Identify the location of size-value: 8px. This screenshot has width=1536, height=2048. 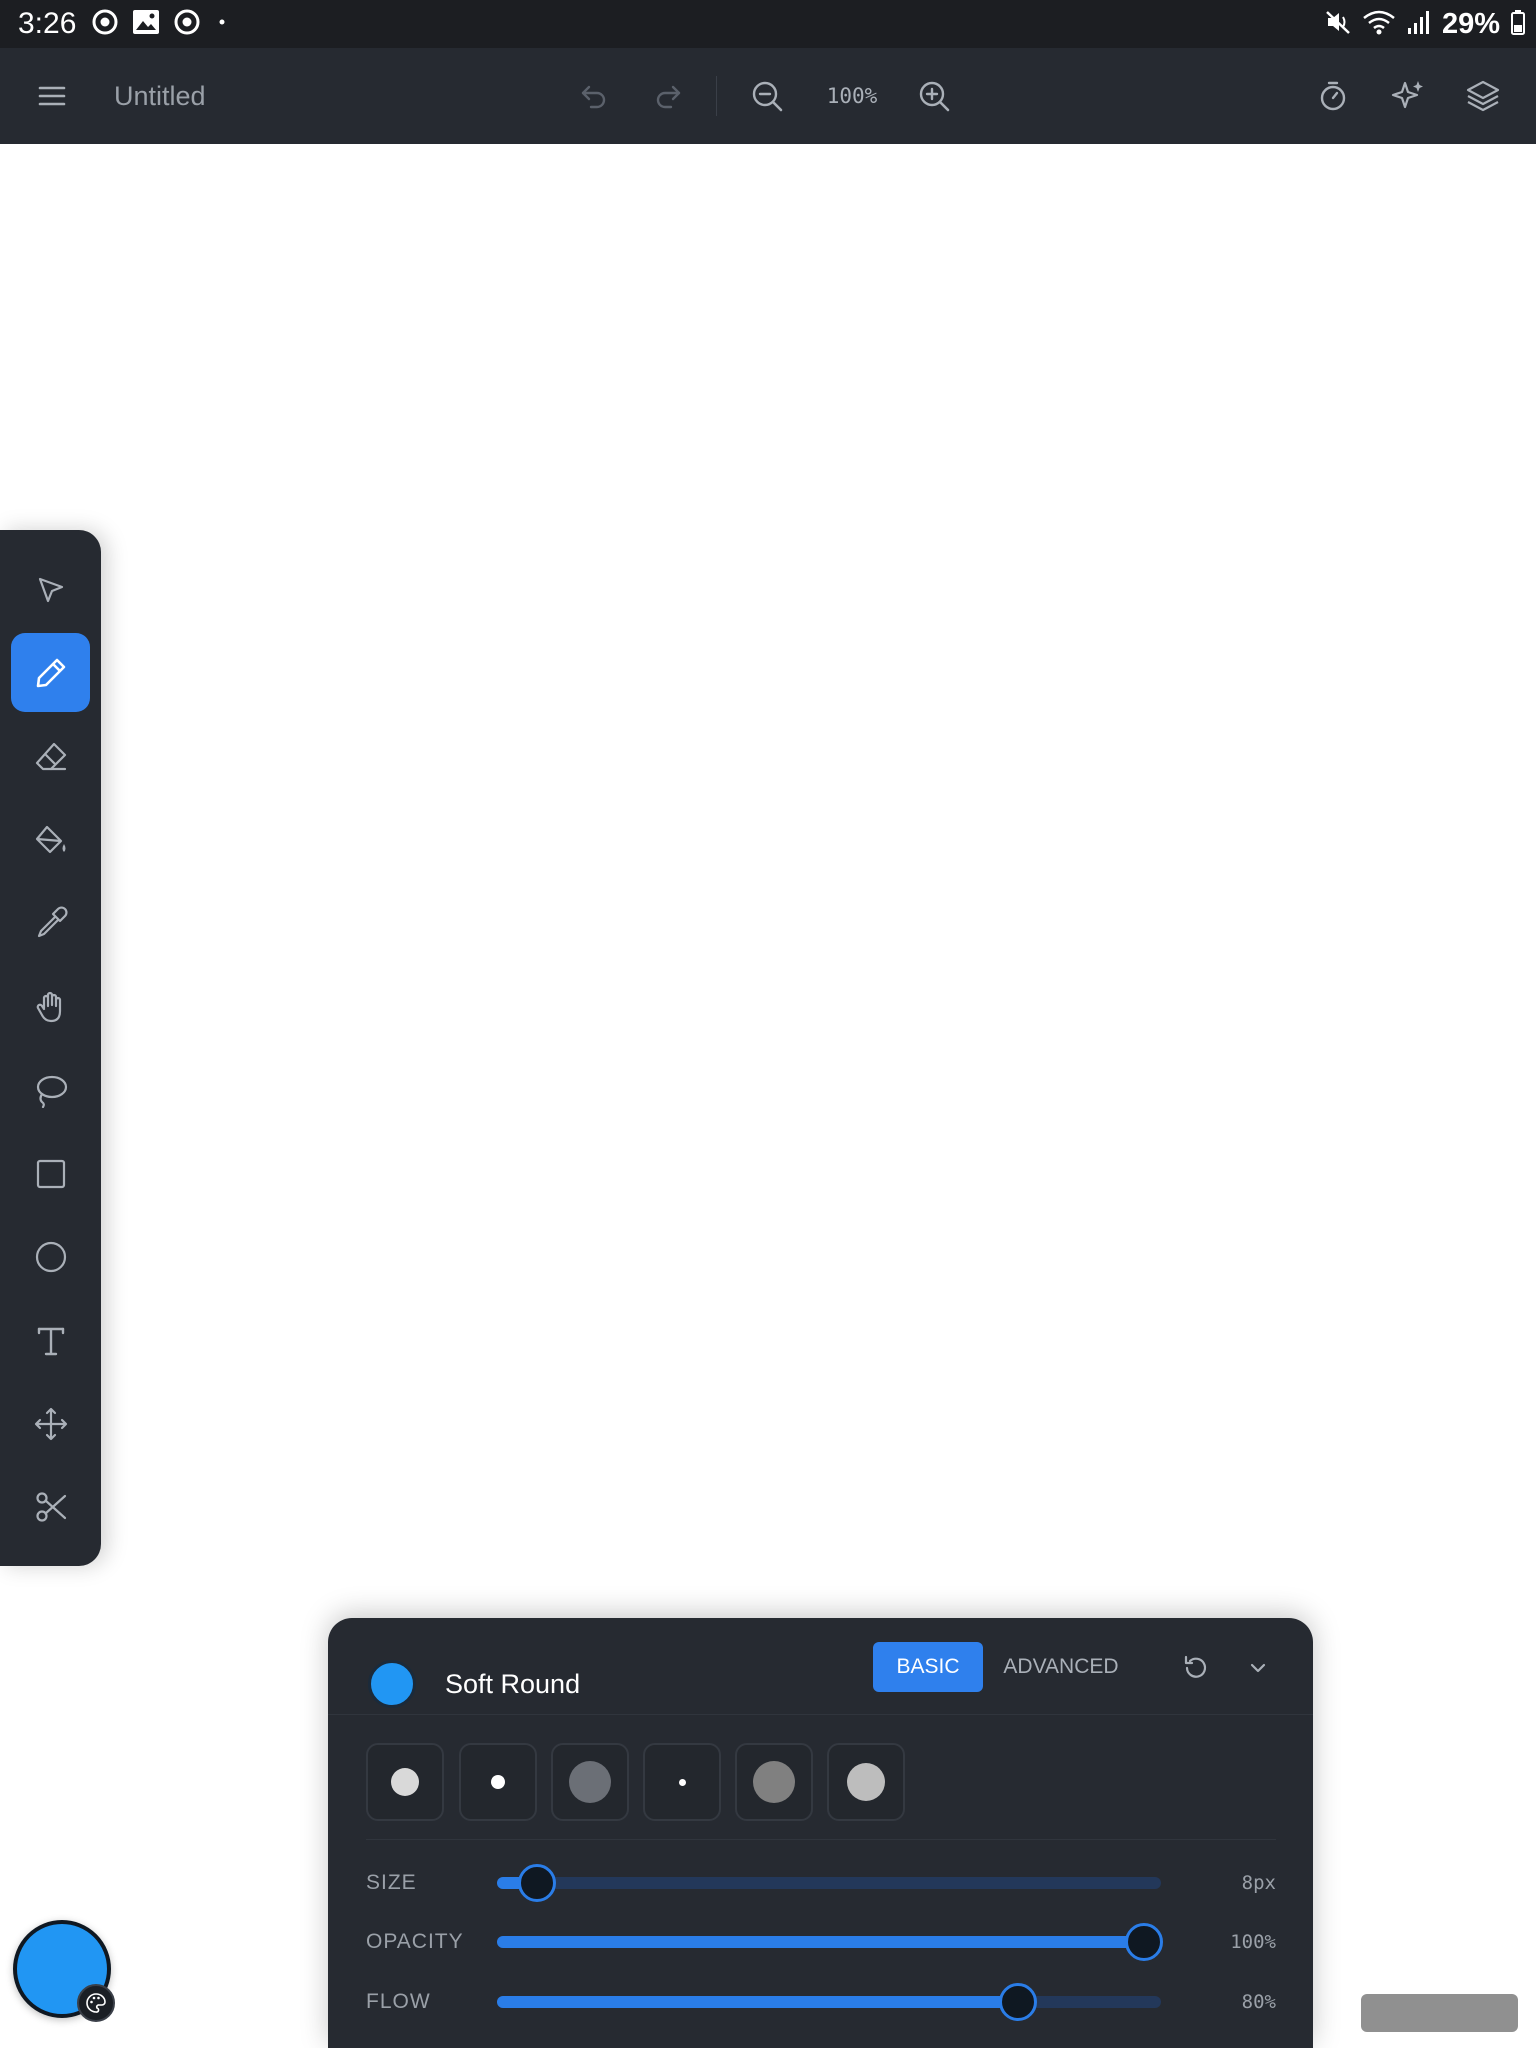
(1258, 1883).